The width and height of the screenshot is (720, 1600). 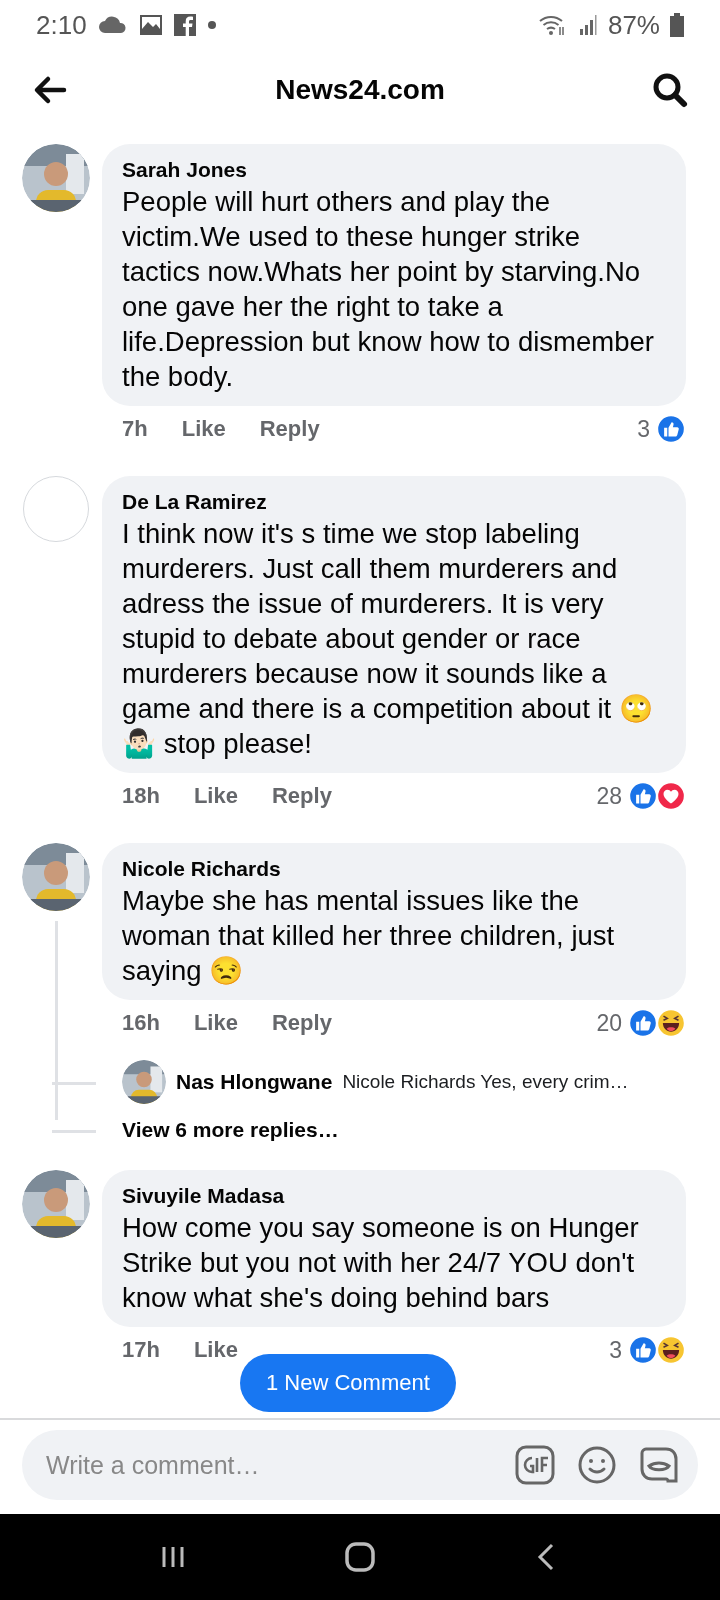 I want to click on facebook-icon, so click(x=184, y=25).